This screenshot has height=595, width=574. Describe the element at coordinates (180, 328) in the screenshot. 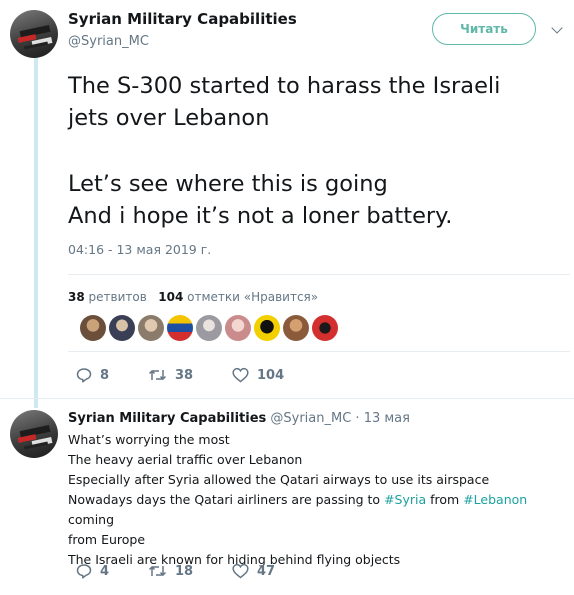

I see `venezuela-flag-avatar` at that location.